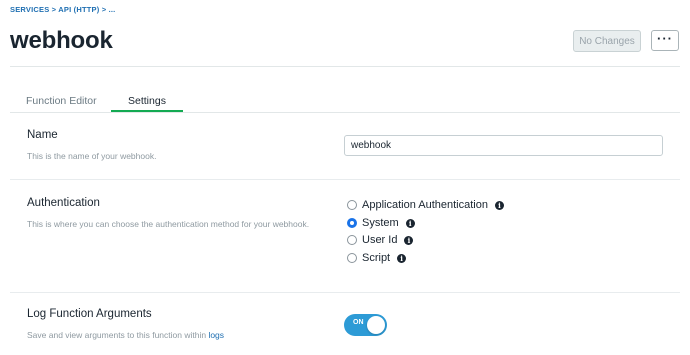 This screenshot has height=355, width=690. What do you see at coordinates (345, 112) in the screenshot?
I see `tabs-divider` at bounding box center [345, 112].